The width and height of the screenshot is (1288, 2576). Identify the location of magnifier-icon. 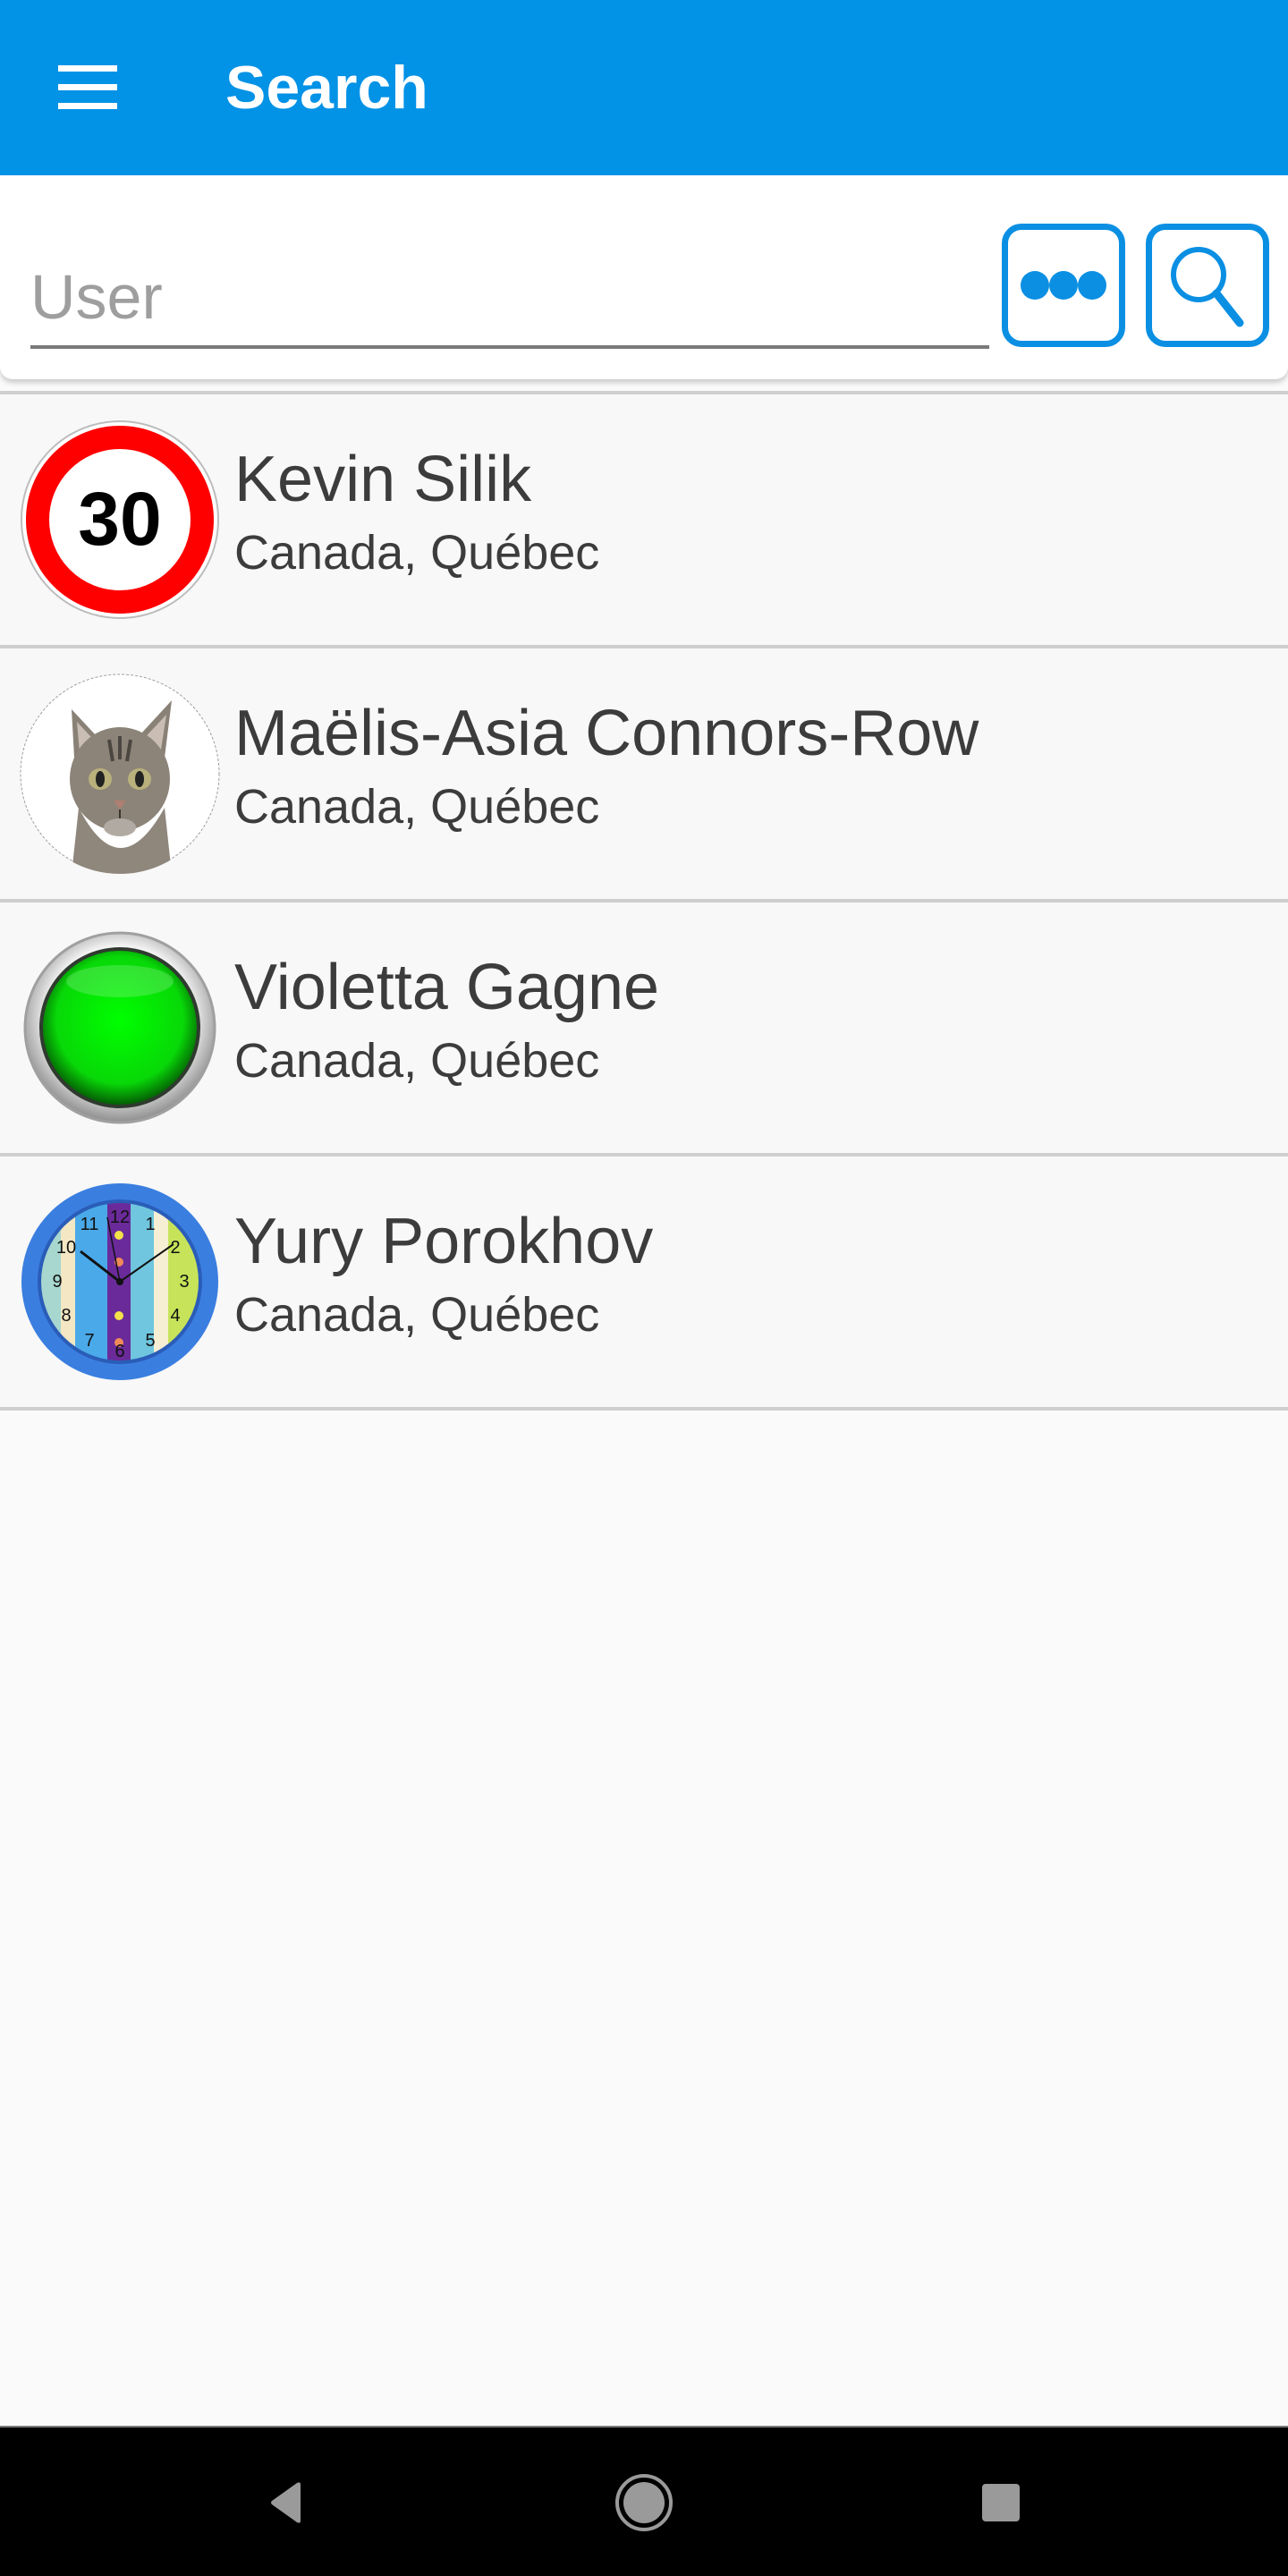
(1207, 287).